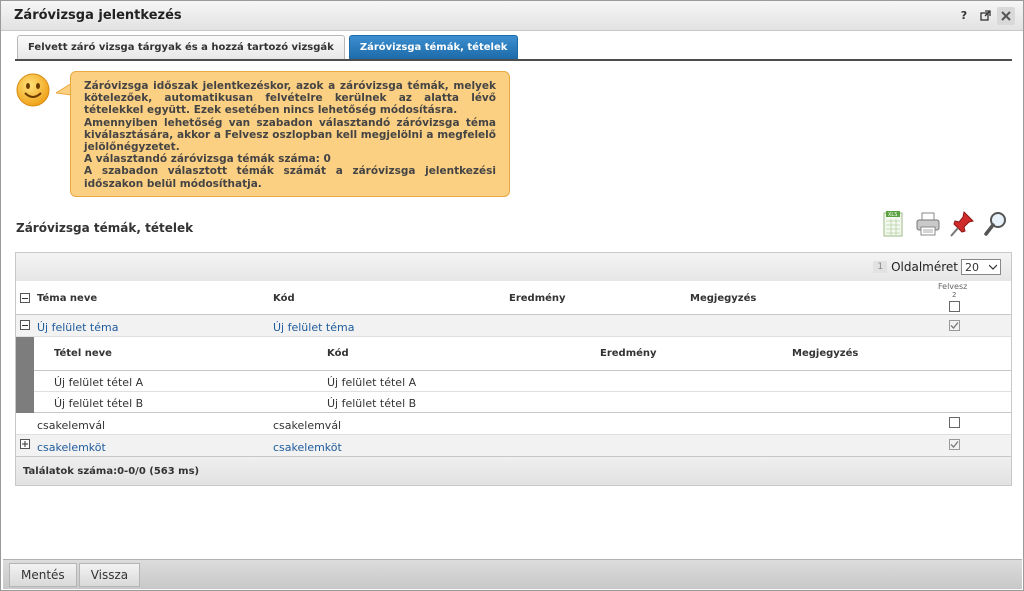  I want to click on print-icon, so click(928, 224).